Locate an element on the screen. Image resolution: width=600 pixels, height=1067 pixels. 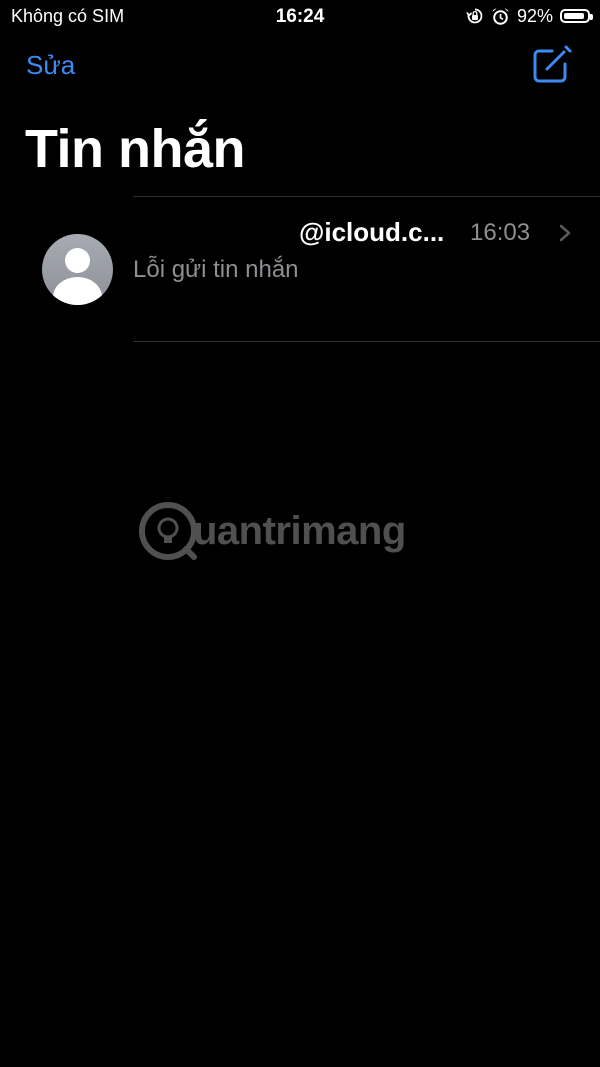
watermark-logo: uantrimang is located at coordinates (271, 531).